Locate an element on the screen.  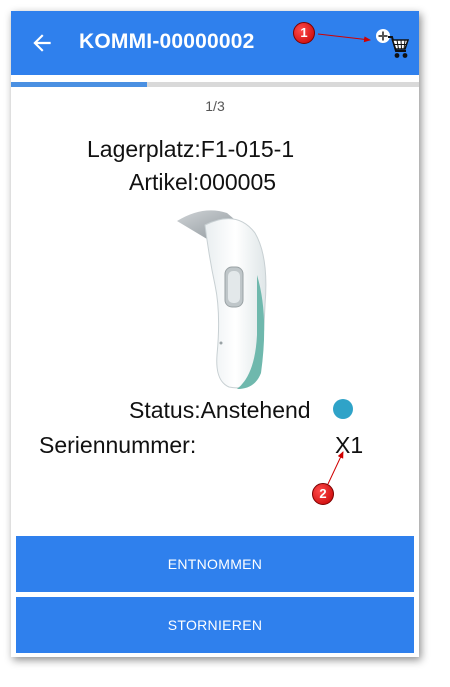
storage-location: Lagerplatz:F1-015-1 is located at coordinates (191, 149).